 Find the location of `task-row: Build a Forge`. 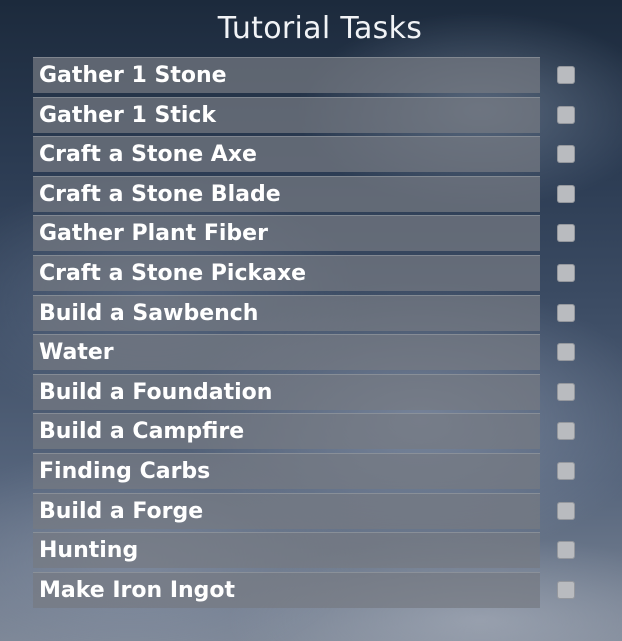

task-row: Build a Forge is located at coordinates (311, 512).